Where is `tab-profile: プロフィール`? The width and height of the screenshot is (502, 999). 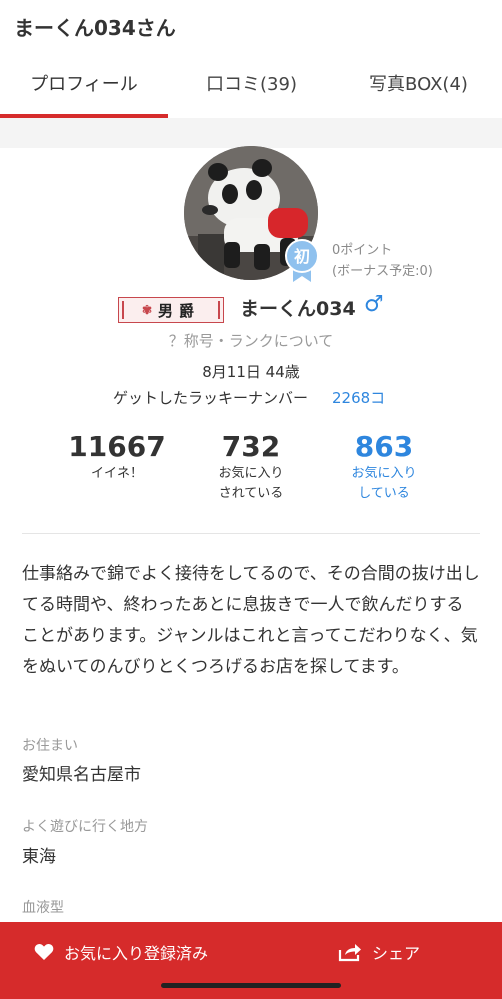 tab-profile: プロフィール is located at coordinates (84, 85).